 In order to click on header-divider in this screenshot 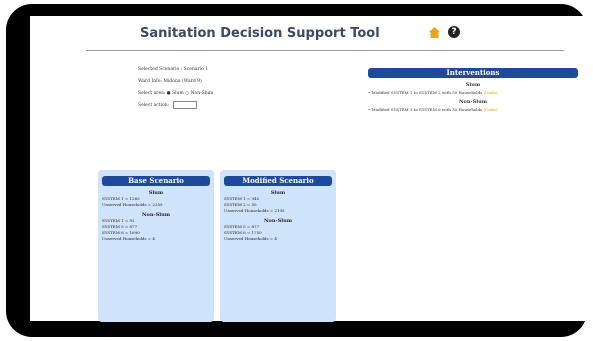, I will do `click(325, 50)`.